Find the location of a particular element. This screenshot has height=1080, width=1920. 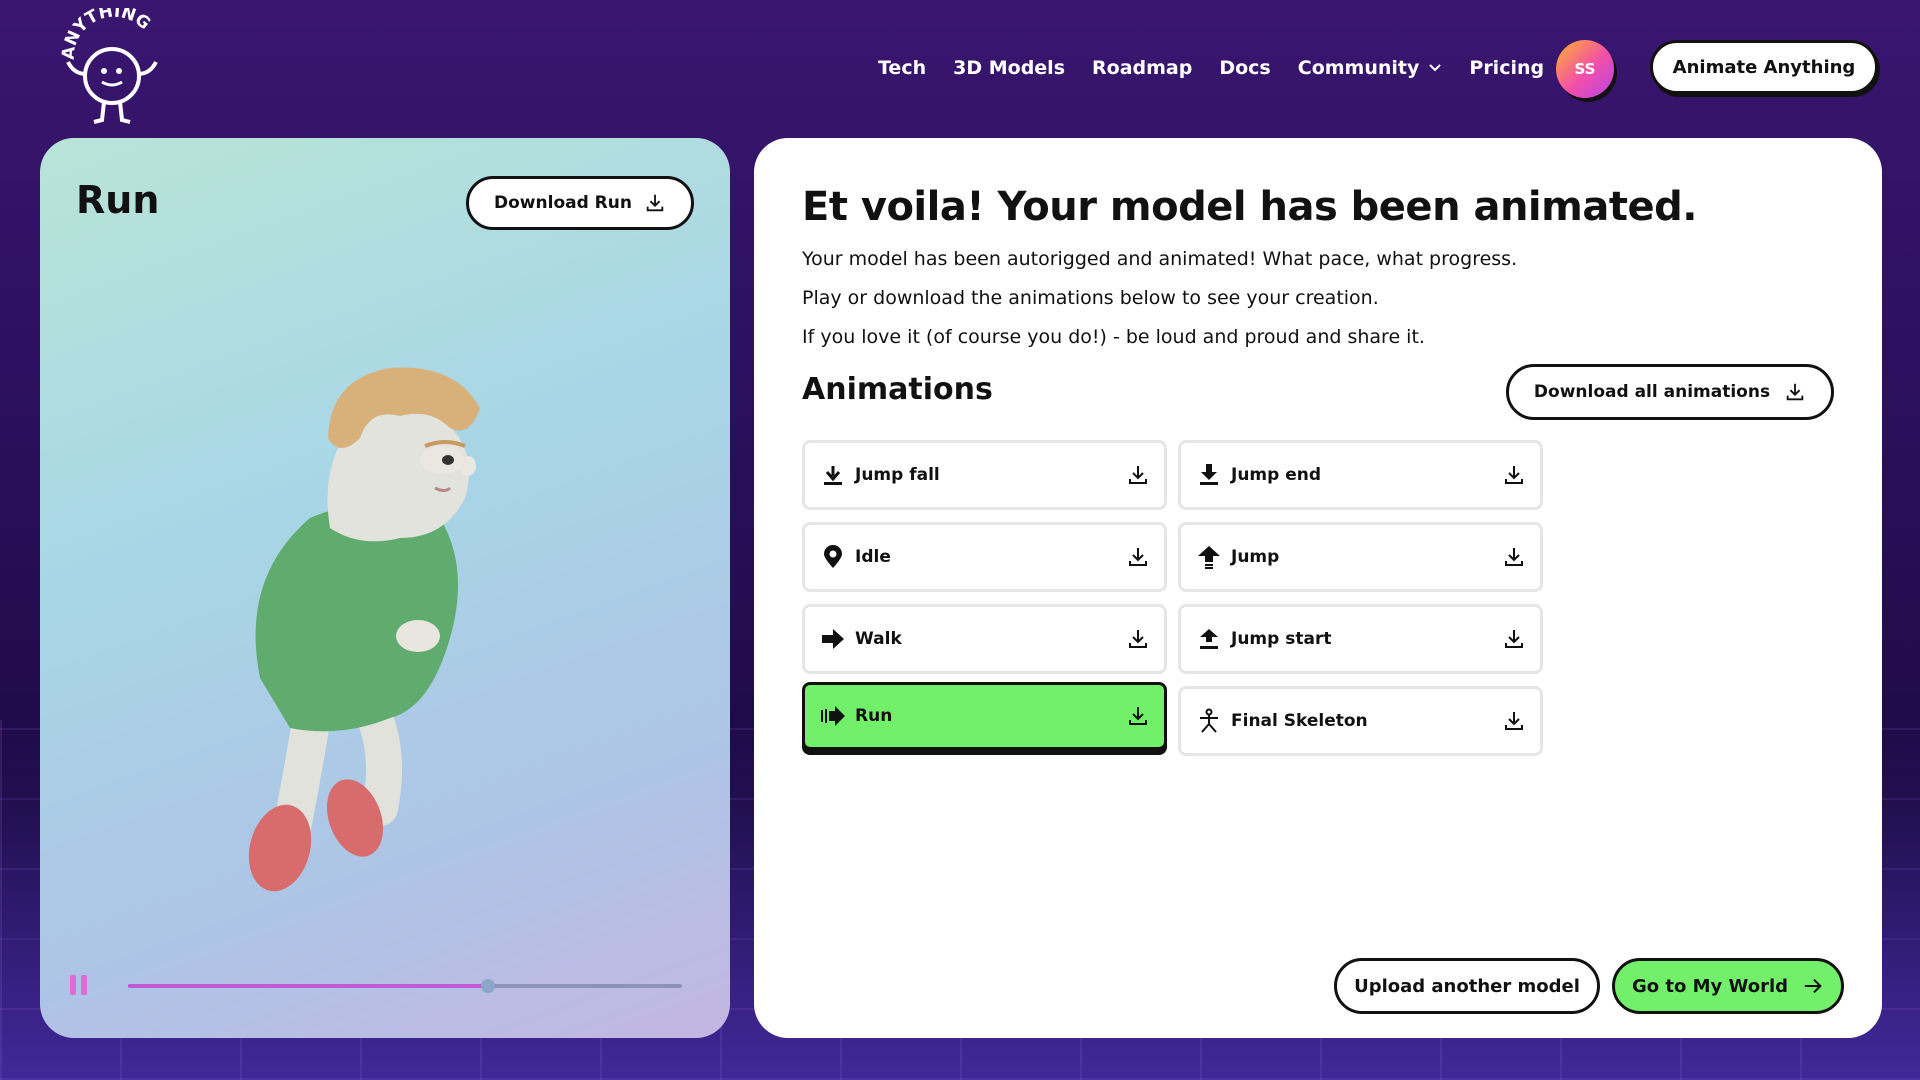

animation-label: Run is located at coordinates (874, 716).